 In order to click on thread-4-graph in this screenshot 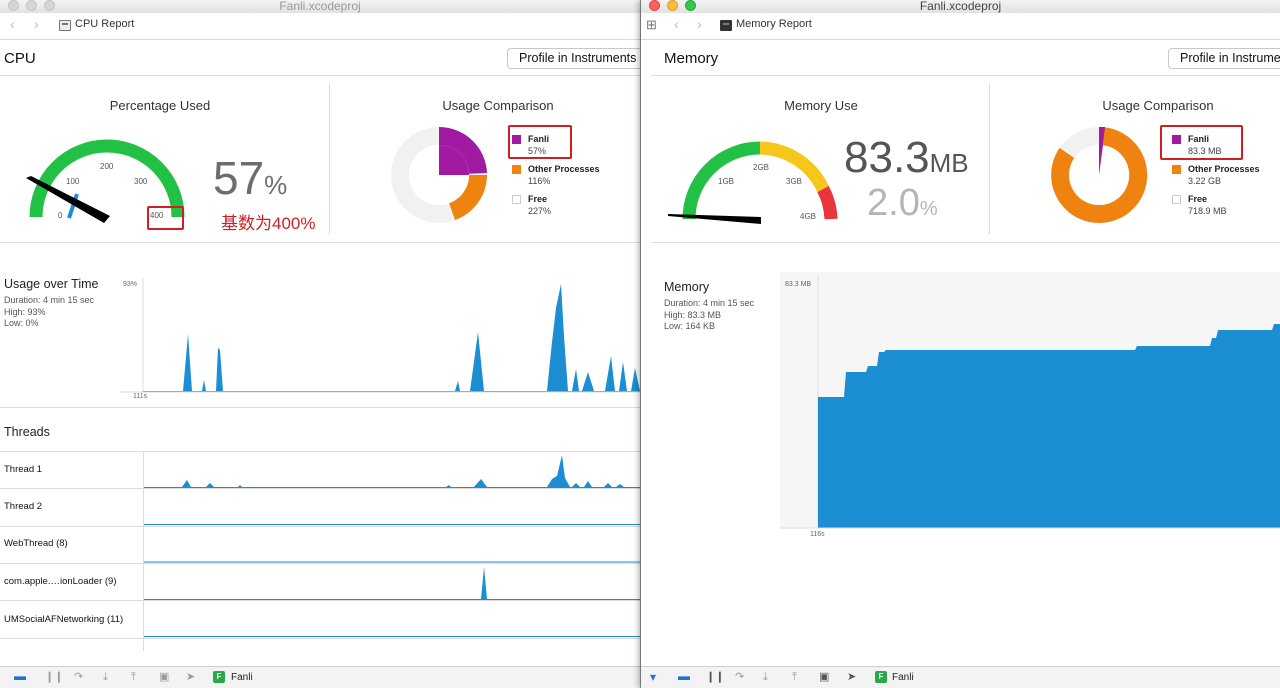, I will do `click(392, 583)`.